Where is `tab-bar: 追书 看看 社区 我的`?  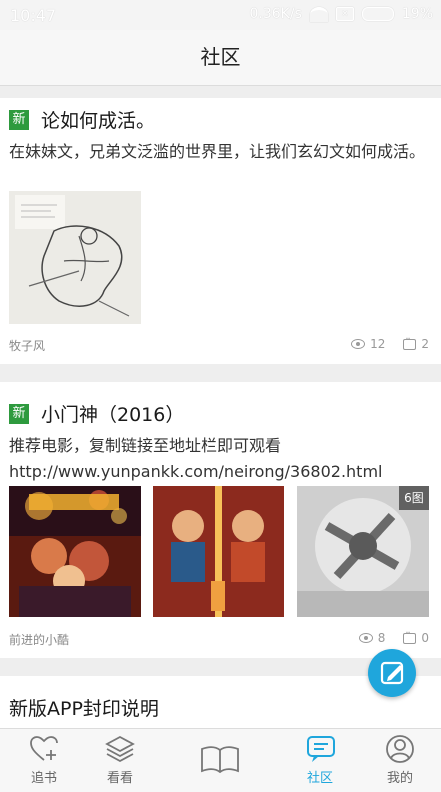 tab-bar: 追书 看看 社区 我的 is located at coordinates (220, 760).